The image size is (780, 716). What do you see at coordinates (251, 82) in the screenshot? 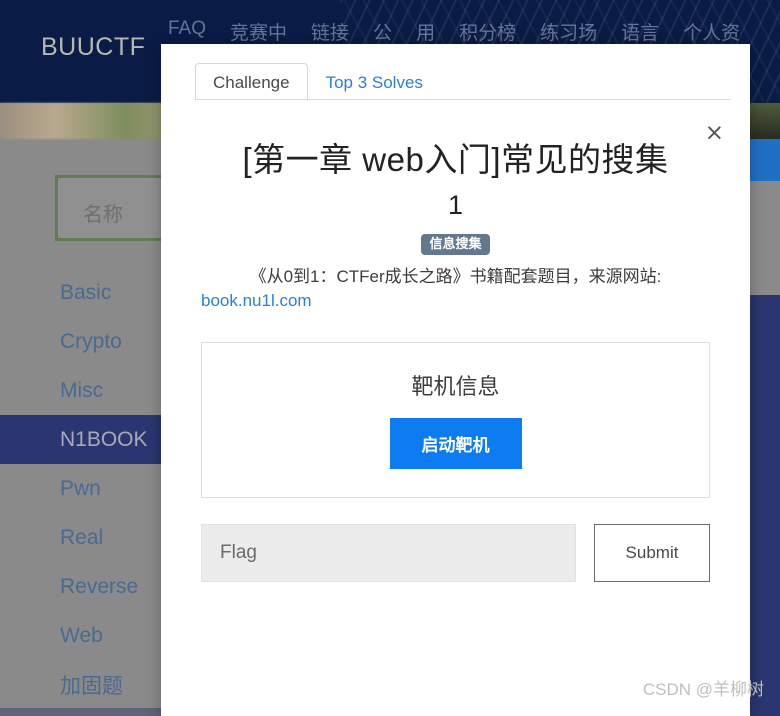
I see `tab-challenge: Challenge` at bounding box center [251, 82].